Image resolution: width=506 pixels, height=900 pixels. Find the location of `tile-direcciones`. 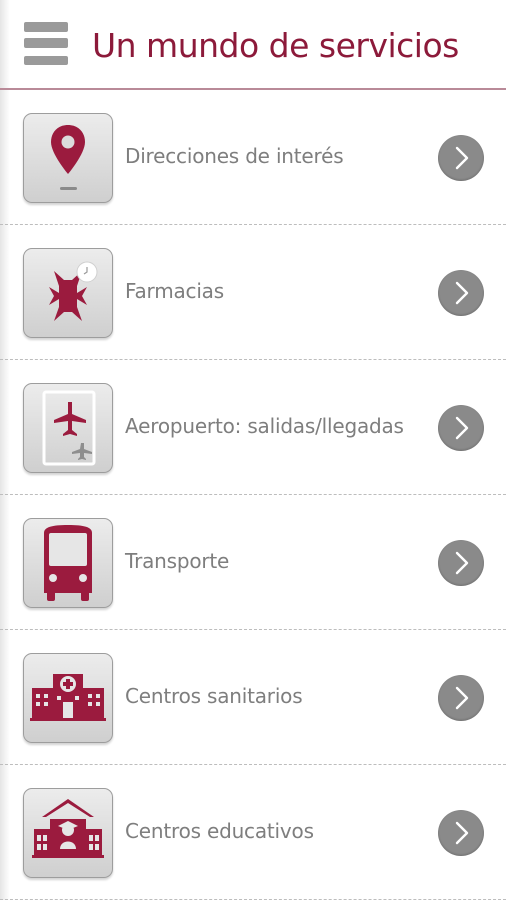

tile-direcciones is located at coordinates (68, 158).